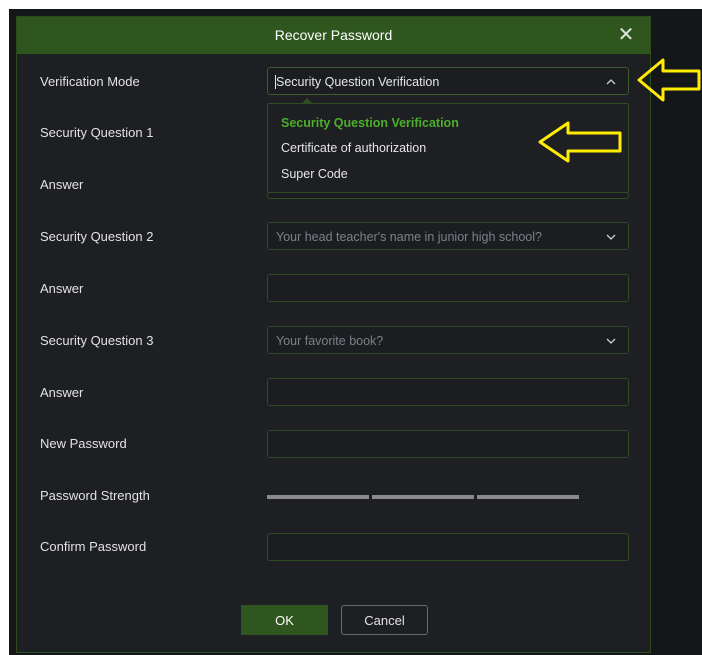 This screenshot has width=702, height=655. I want to click on answer-2-input, so click(448, 288).